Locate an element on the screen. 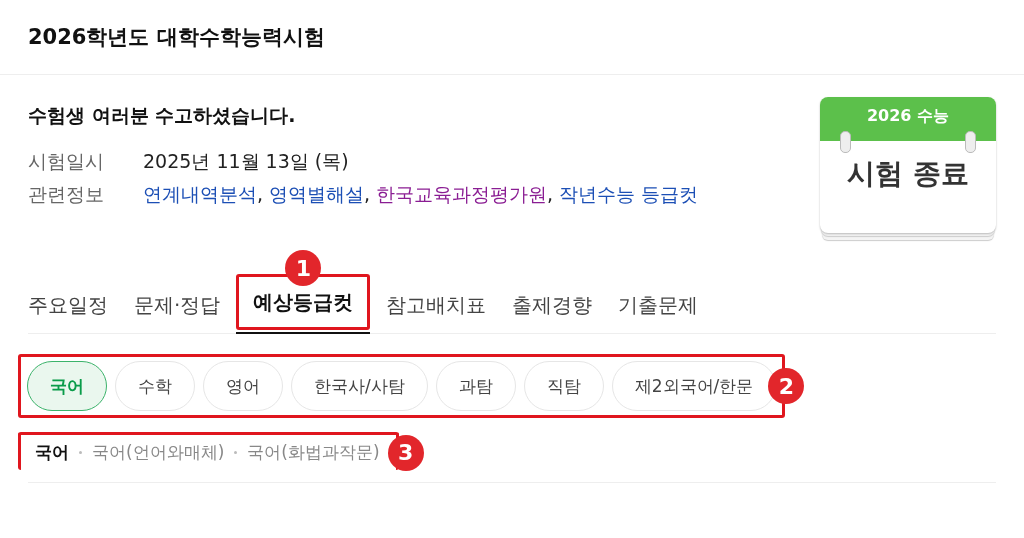 The width and height of the screenshot is (1024, 538). tab: 참고배치표 is located at coordinates (436, 305).